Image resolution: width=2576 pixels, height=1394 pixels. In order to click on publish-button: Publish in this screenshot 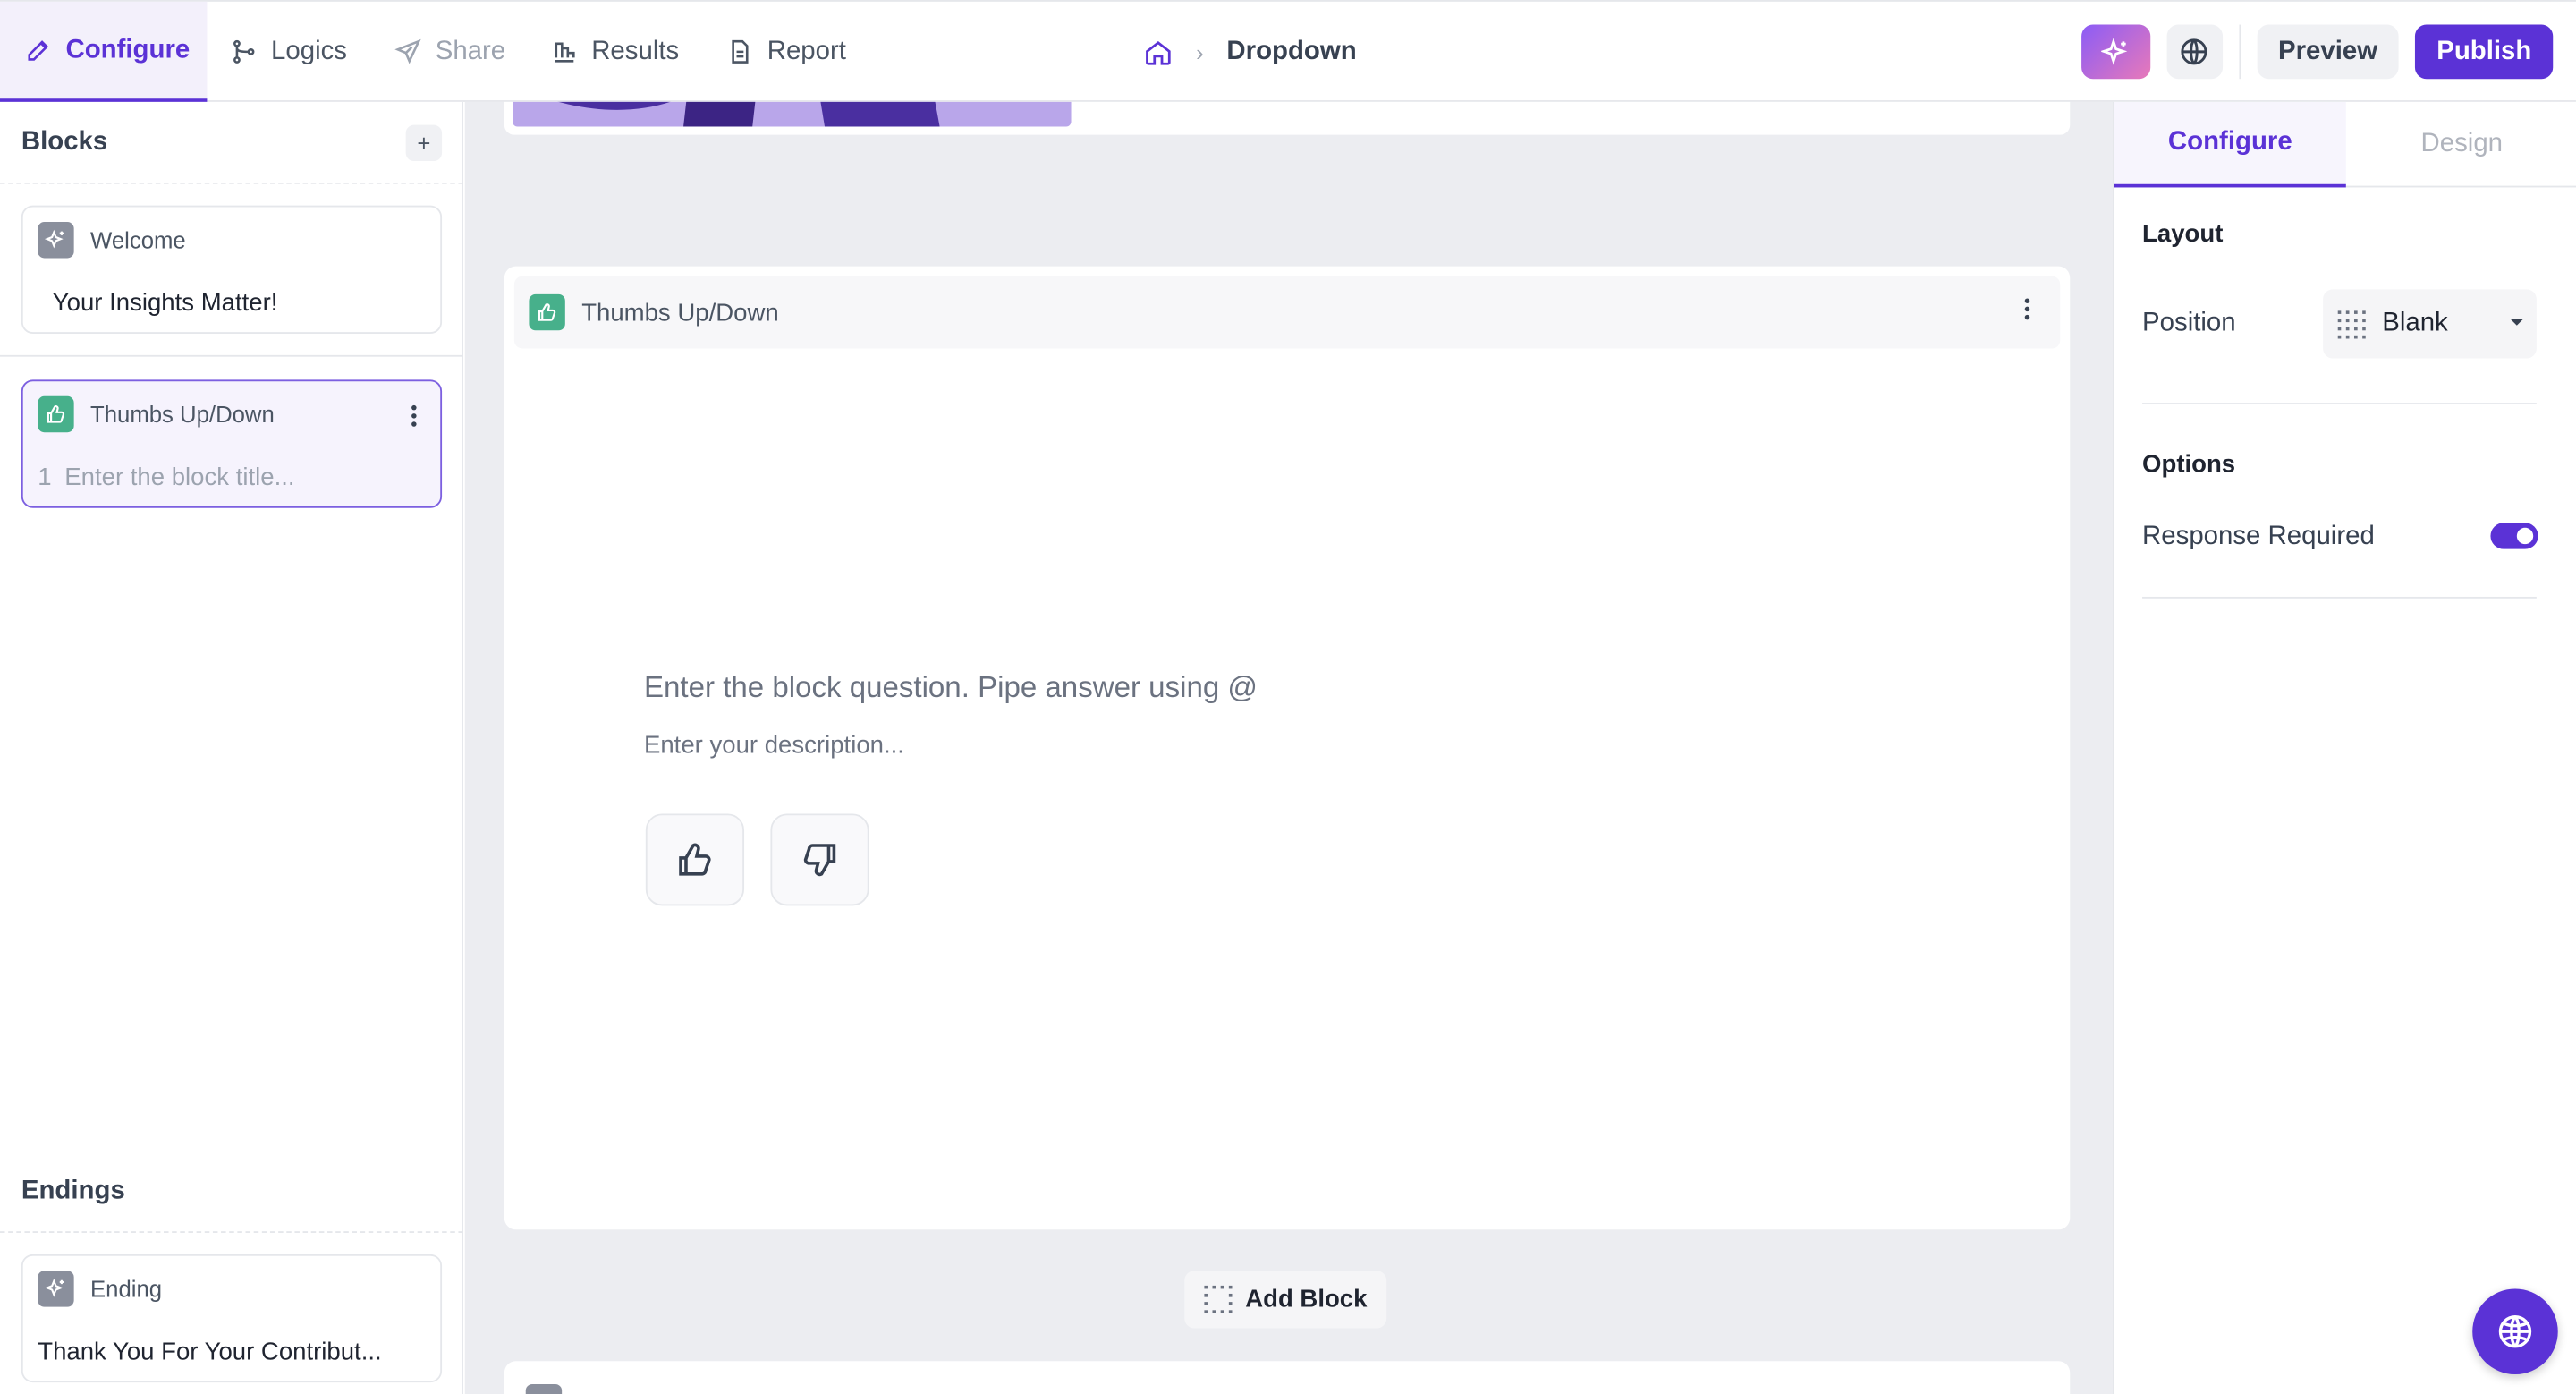, I will do `click(2484, 52)`.